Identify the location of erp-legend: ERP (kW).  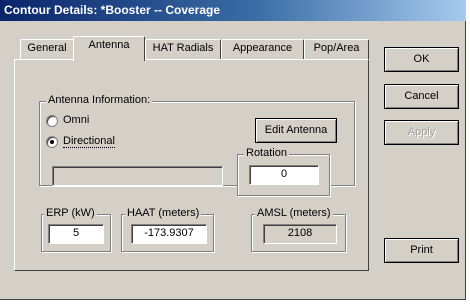
(70, 213).